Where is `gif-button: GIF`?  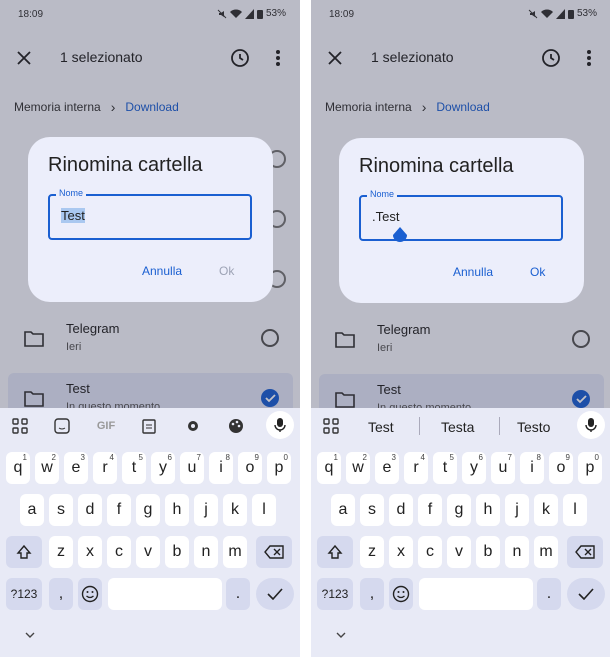 gif-button: GIF is located at coordinates (106, 426).